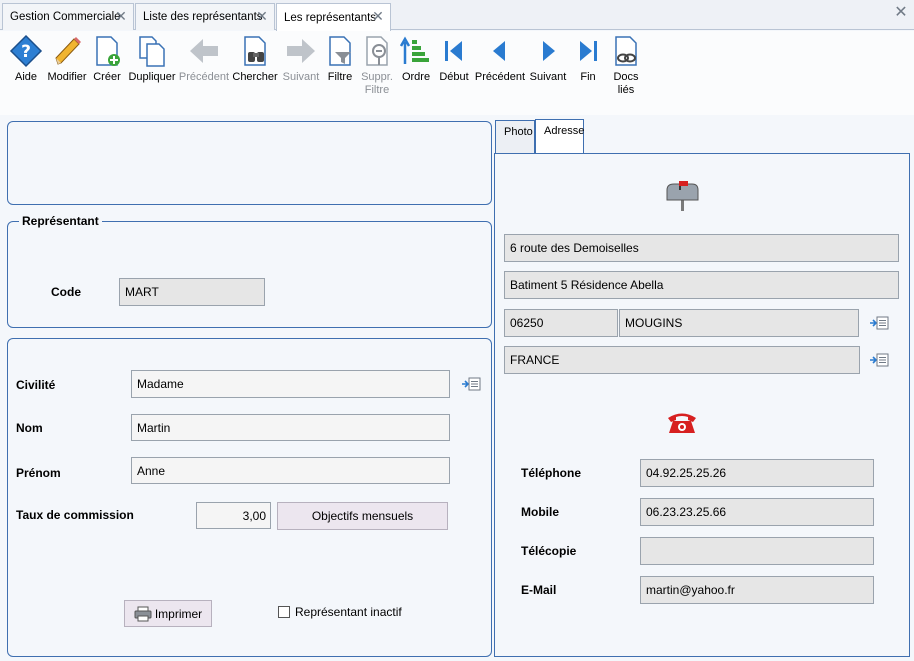 This screenshot has height=661, width=914. I want to click on remove-filter-icon, so click(377, 51).